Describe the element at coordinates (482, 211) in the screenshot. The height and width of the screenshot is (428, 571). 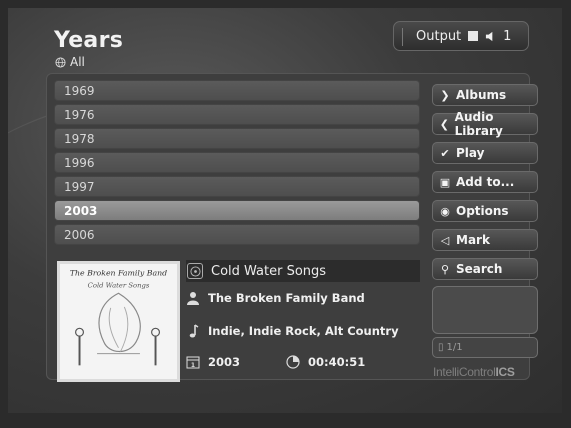
I see `options-button-label: Options` at that location.